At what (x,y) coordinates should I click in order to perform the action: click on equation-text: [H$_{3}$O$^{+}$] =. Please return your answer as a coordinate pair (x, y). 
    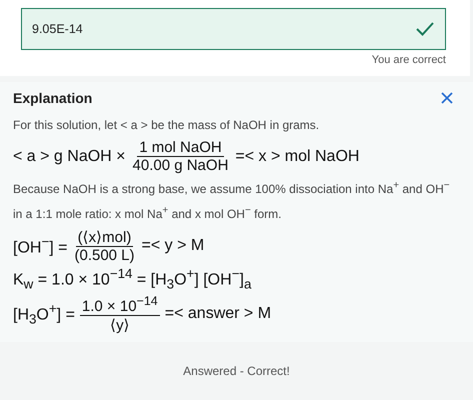
    Looking at the image, I should click on (44, 313).